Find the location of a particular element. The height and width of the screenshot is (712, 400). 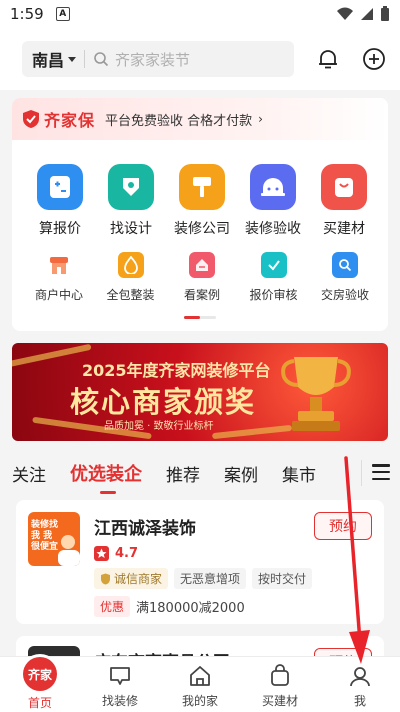

company-logo: 装修找我 我很便宜 is located at coordinates (54, 539).